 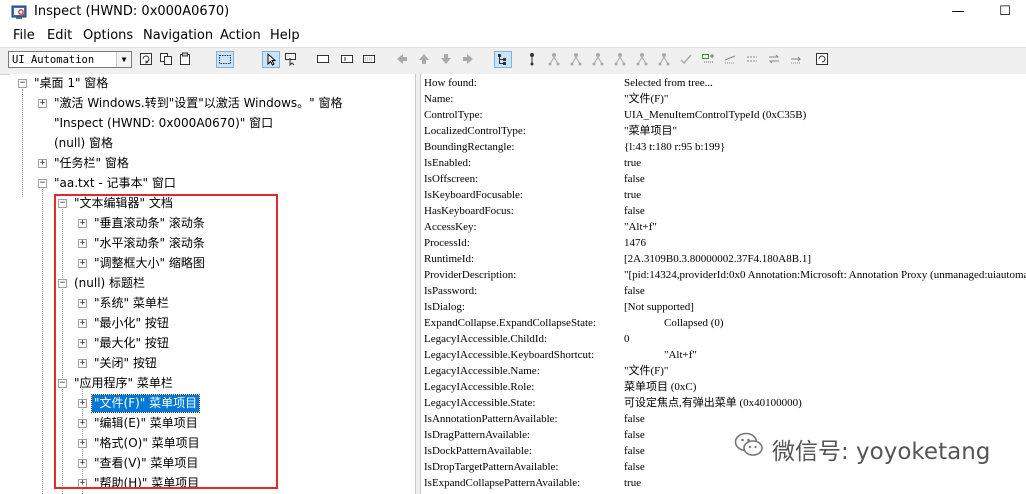 I want to click on menu-options: Options, so click(x=108, y=35).